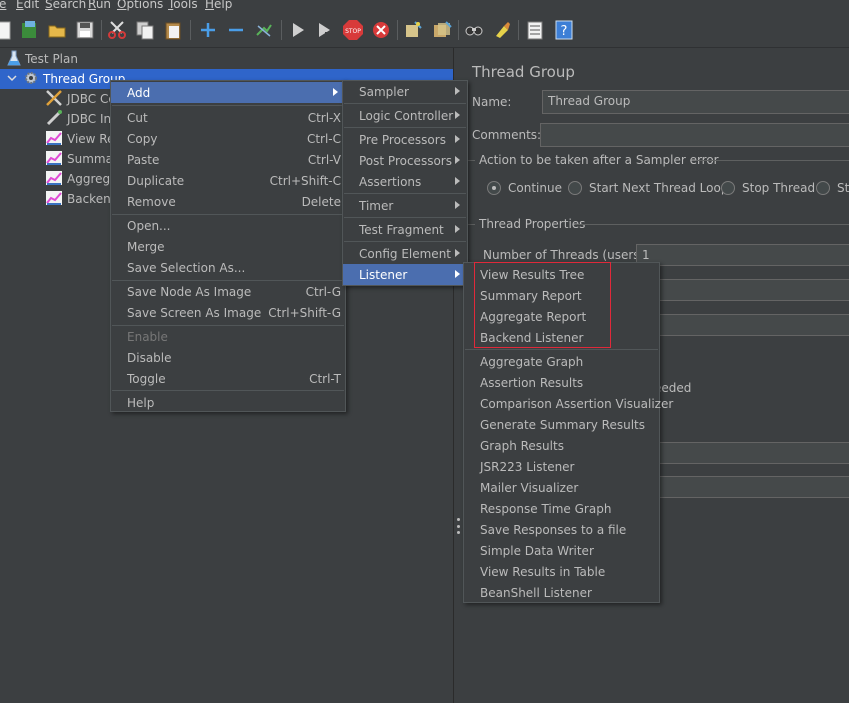 The image size is (849, 703). I want to click on radio-stop-test-label: St, so click(843, 188).